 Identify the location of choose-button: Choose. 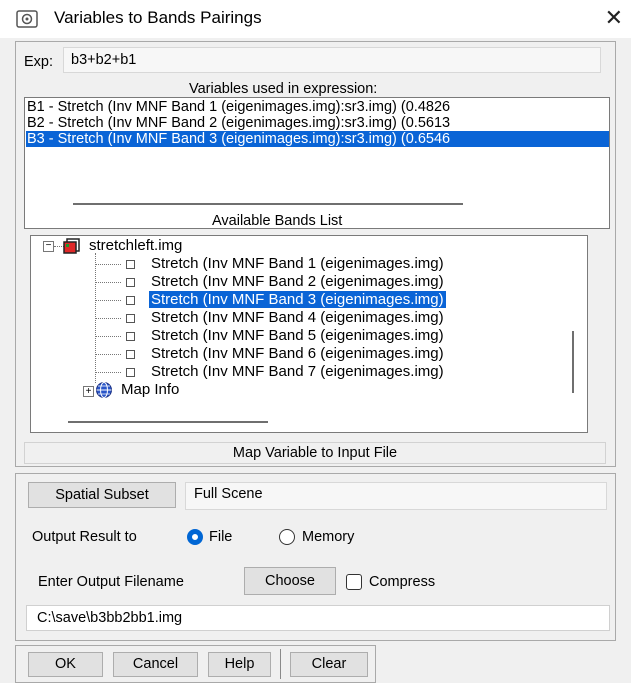
(290, 581).